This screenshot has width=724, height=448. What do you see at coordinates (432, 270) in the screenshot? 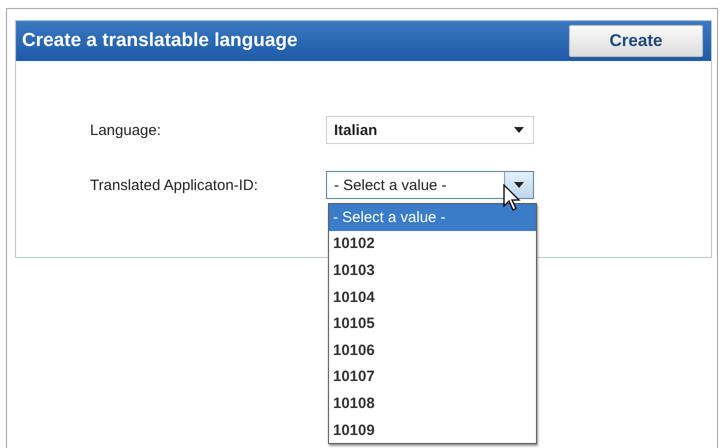
I see `dropdown-option: 10103` at bounding box center [432, 270].